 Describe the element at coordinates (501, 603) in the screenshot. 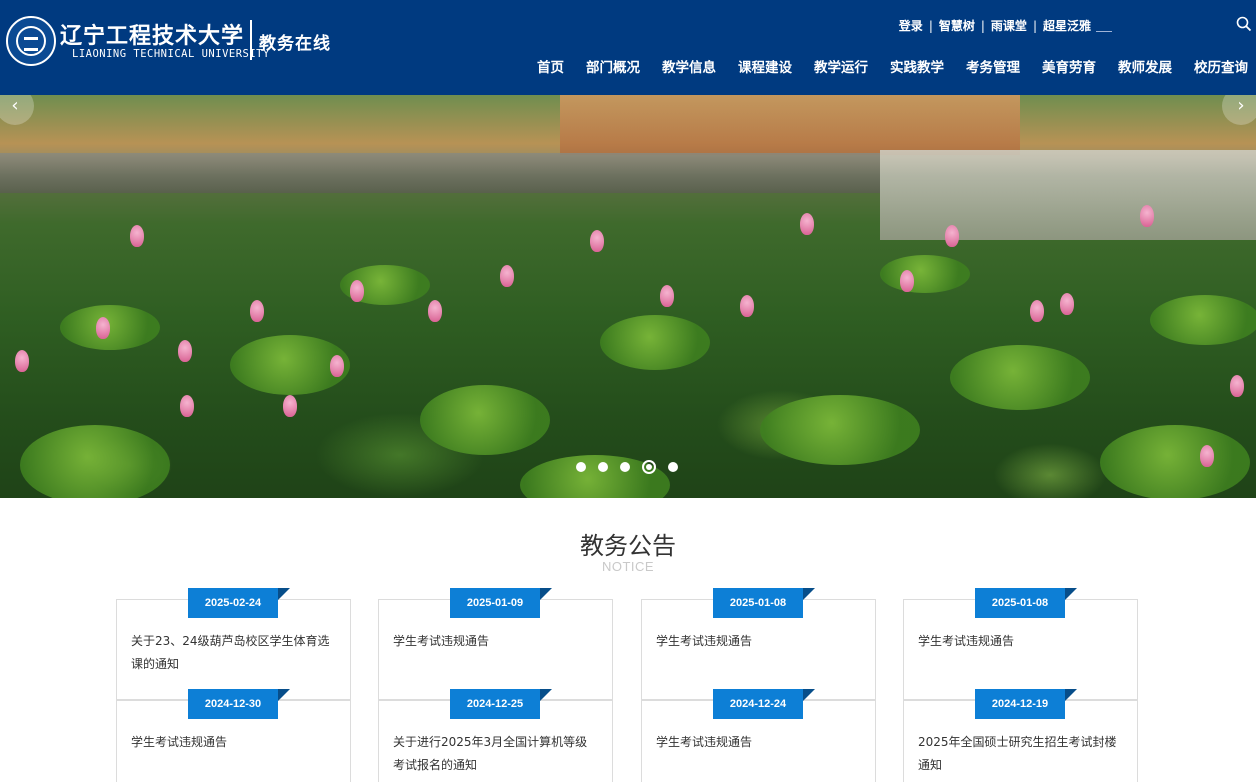

I see `notice-date: 2025-01-09` at that location.